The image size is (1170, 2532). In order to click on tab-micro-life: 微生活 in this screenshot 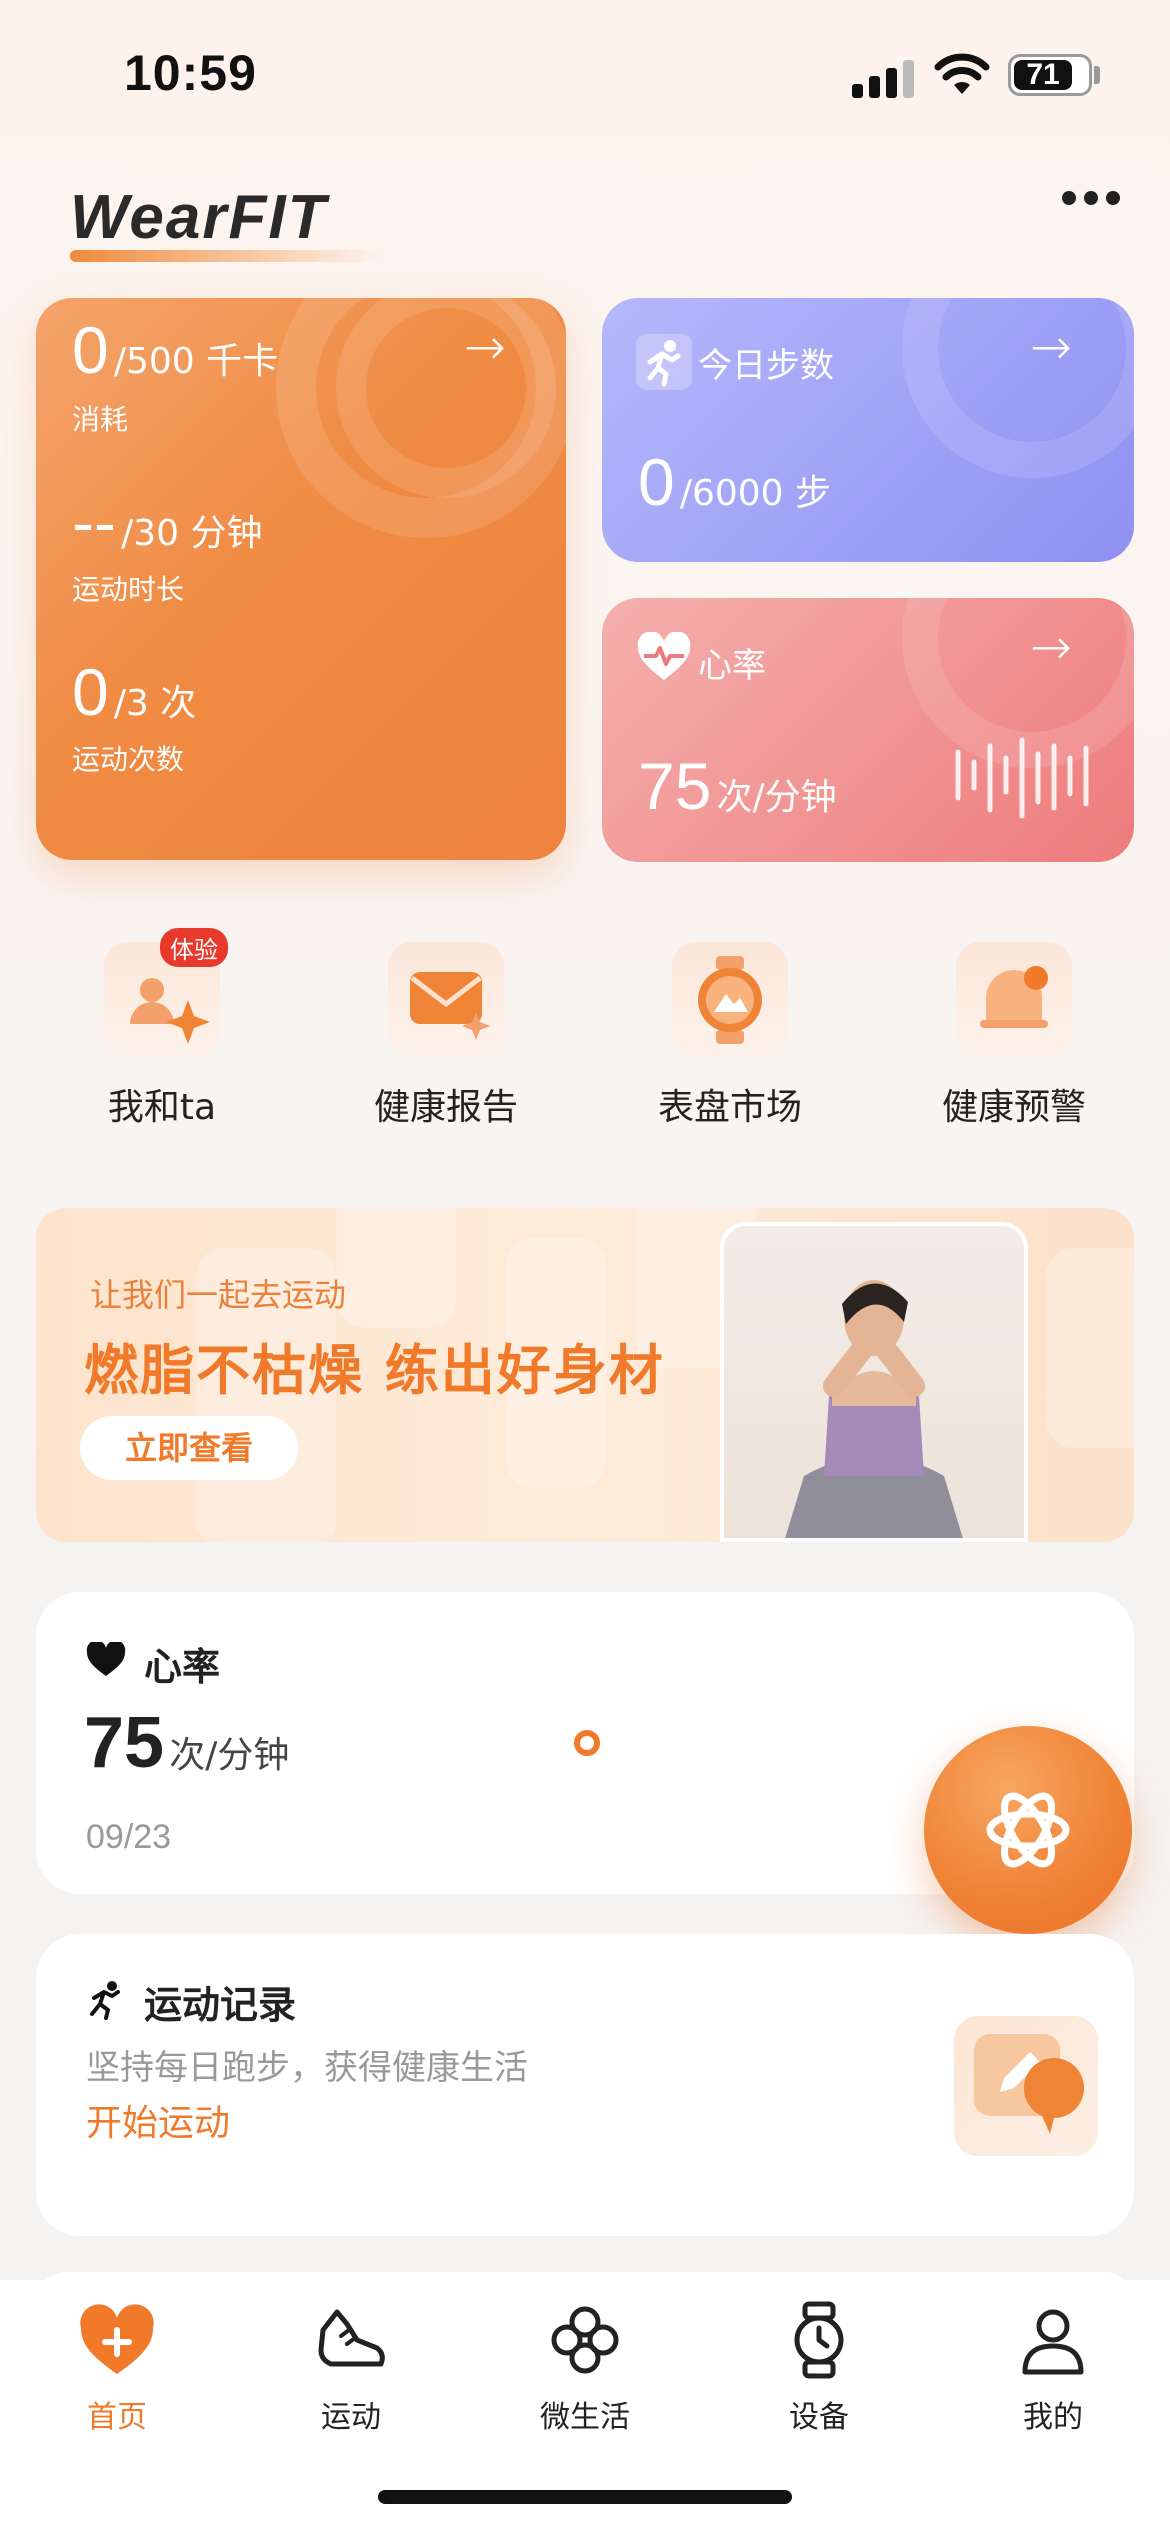, I will do `click(585, 2368)`.